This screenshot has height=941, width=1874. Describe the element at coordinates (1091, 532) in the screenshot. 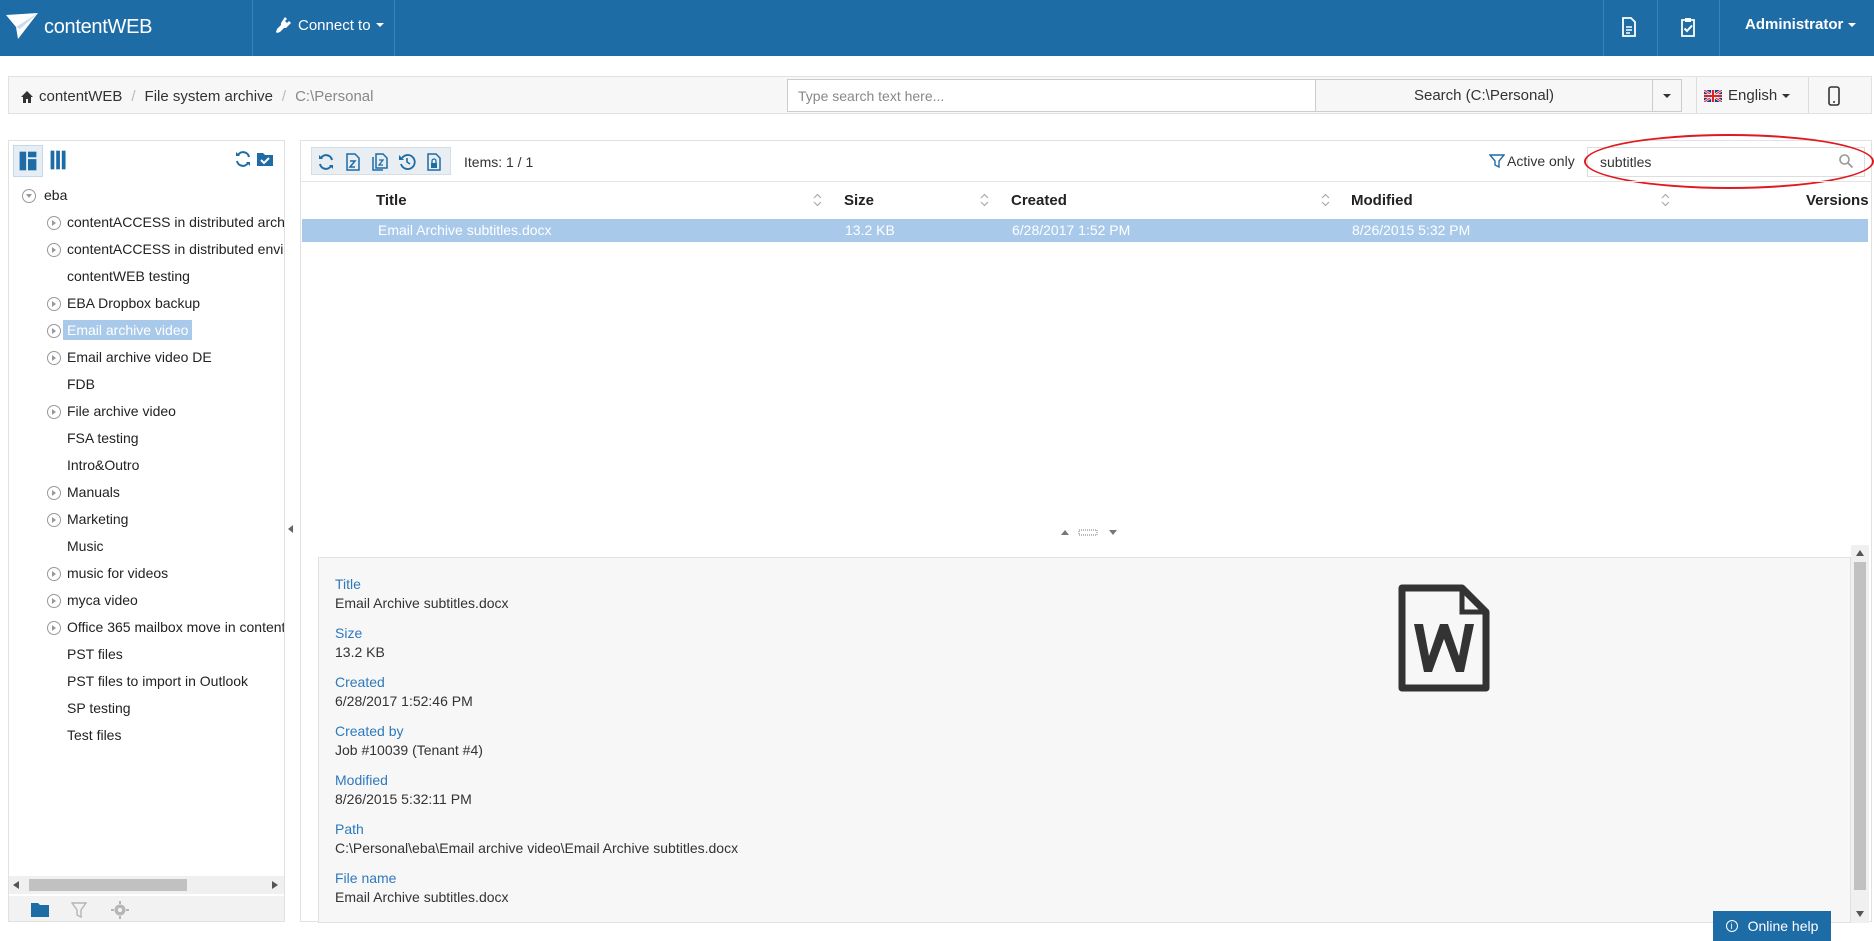

I see `resize-handle` at that location.